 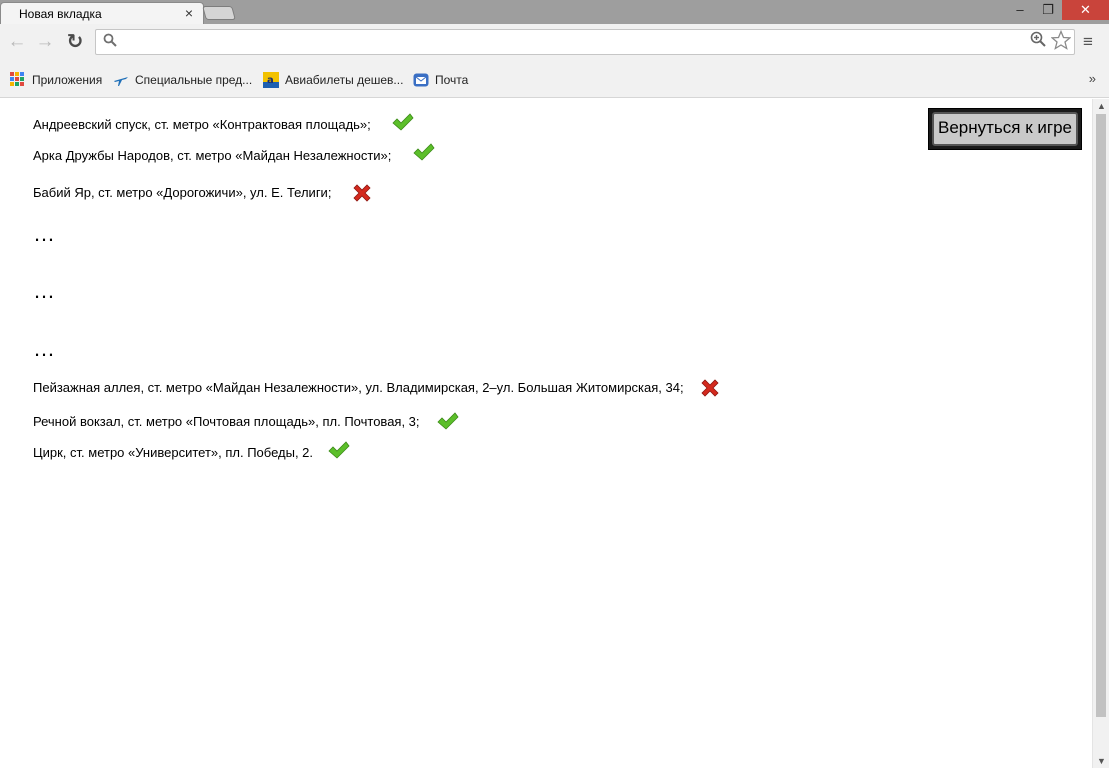 I want to click on tab-strip: Новая вкладка × – ❐ ✕, so click(x=554, y=12).